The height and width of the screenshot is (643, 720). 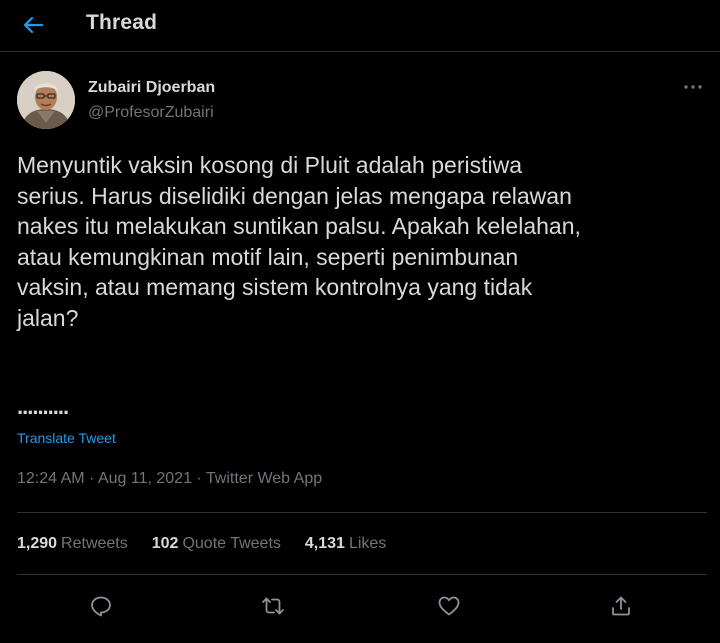 What do you see at coordinates (145, 478) in the screenshot?
I see `tweet-date: Aug 11, 2021` at bounding box center [145, 478].